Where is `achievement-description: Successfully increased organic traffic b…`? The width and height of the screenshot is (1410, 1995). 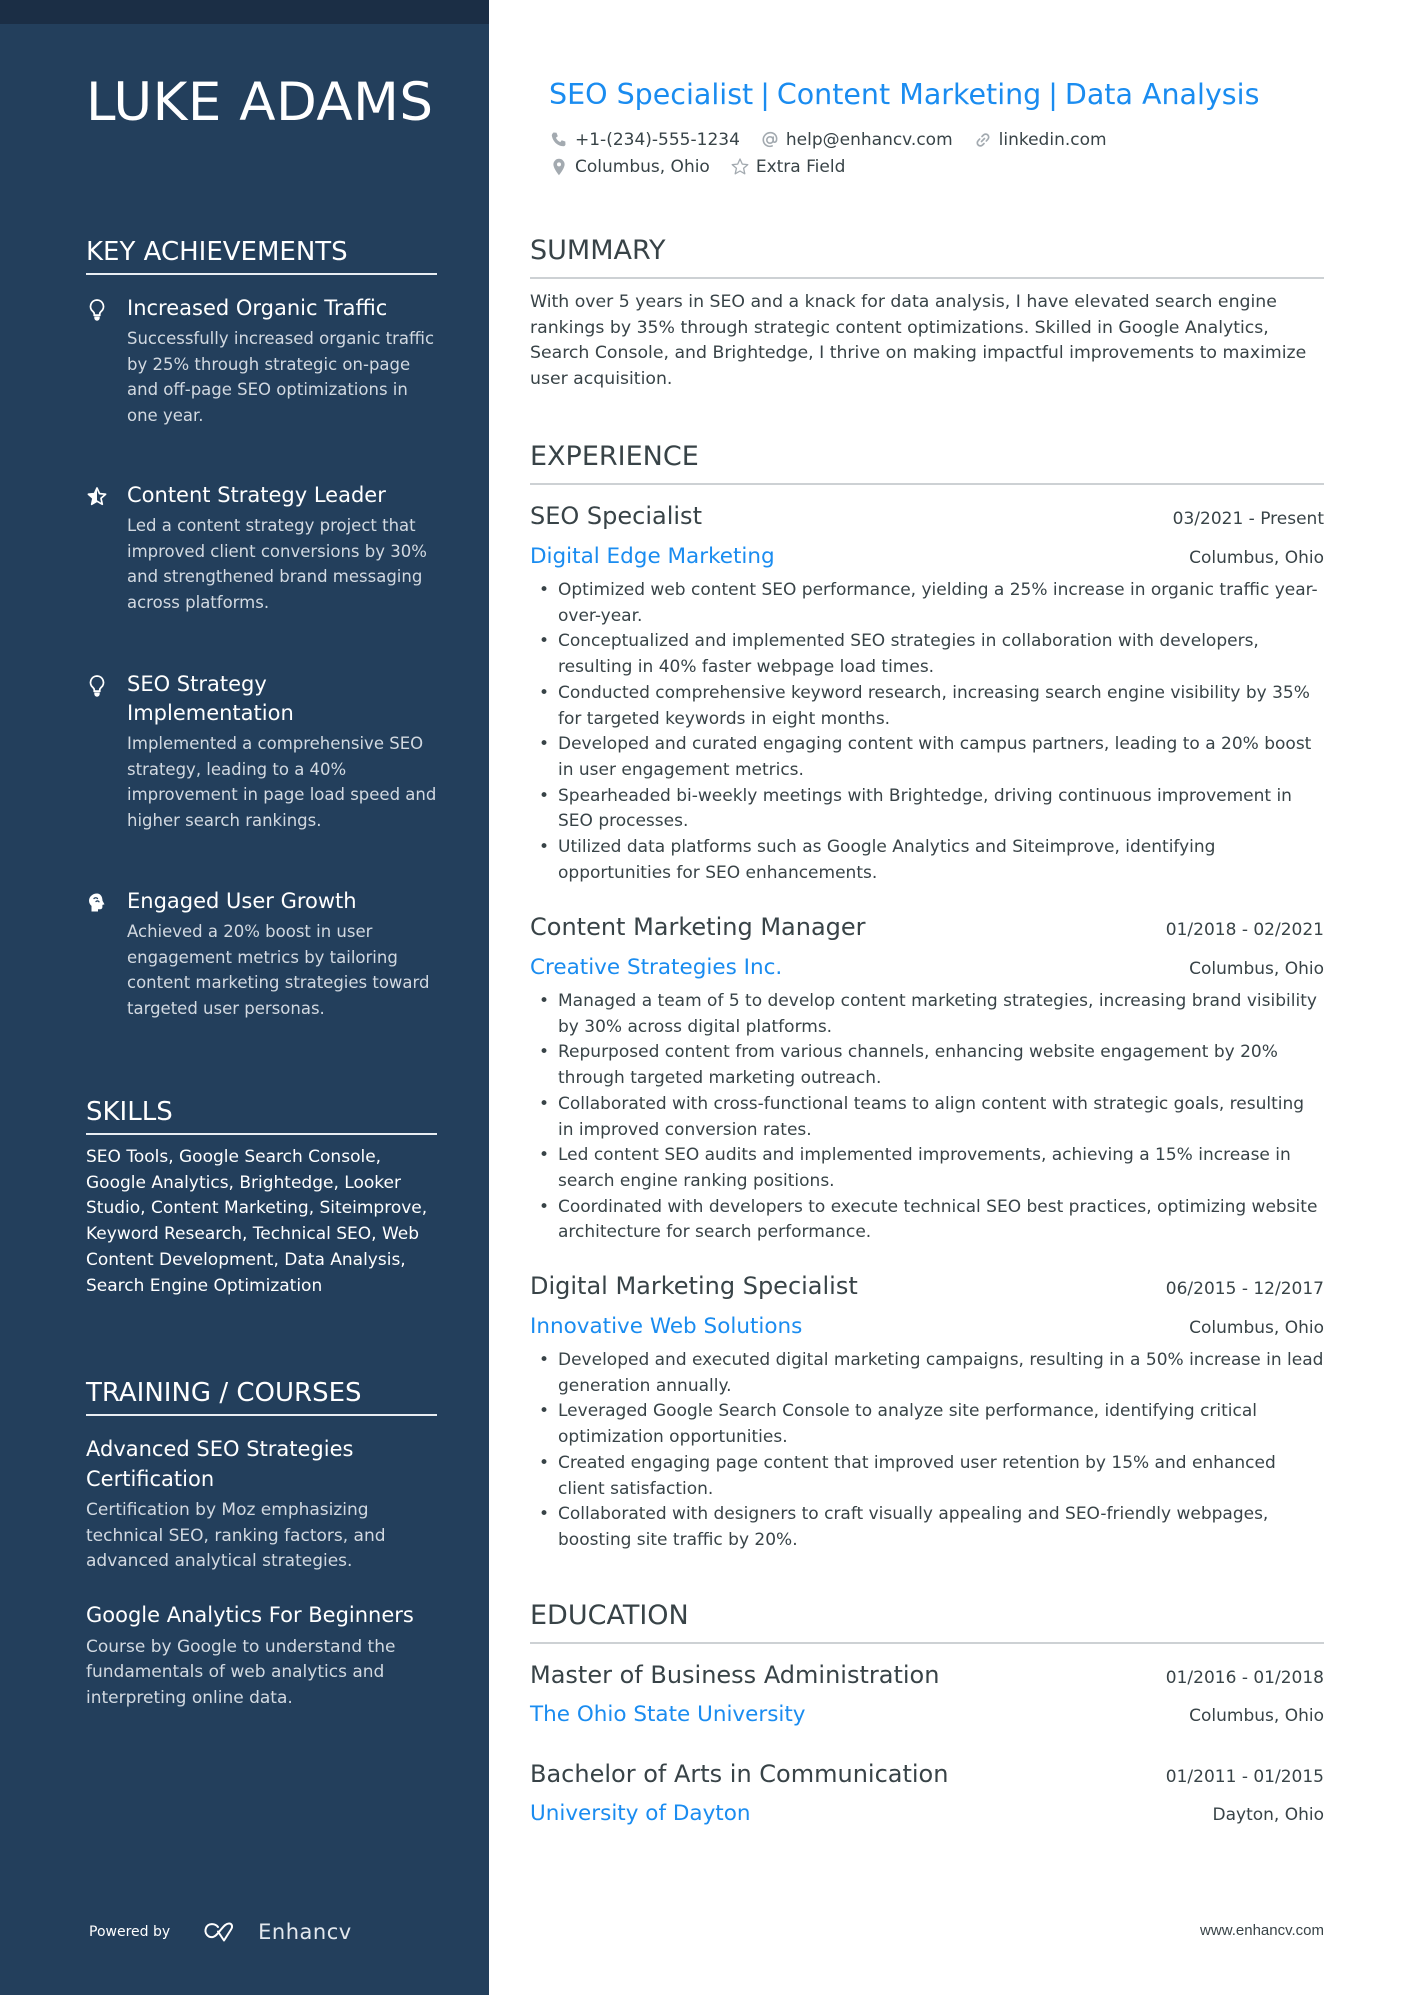 achievement-description: Successfully increased organic traffic b… is located at coordinates (281, 377).